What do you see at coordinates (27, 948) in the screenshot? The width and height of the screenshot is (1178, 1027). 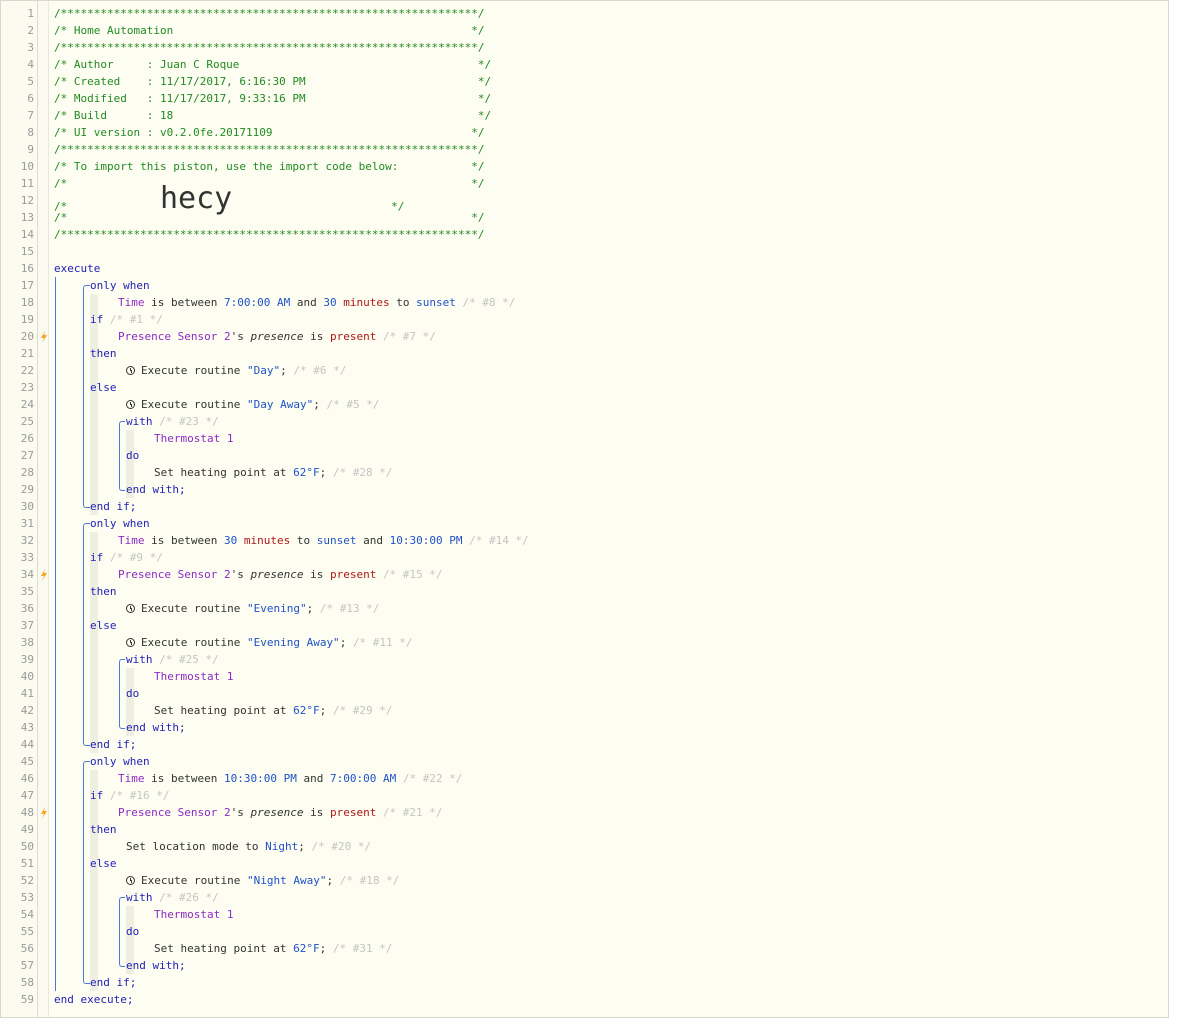 I see `line-number: 56` at bounding box center [27, 948].